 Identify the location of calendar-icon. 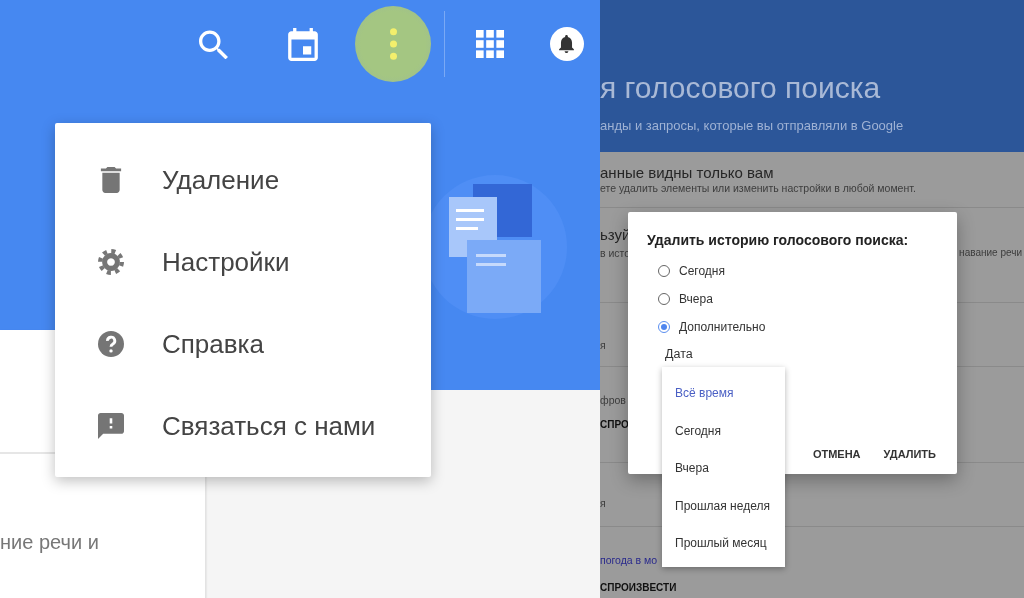
(303, 44).